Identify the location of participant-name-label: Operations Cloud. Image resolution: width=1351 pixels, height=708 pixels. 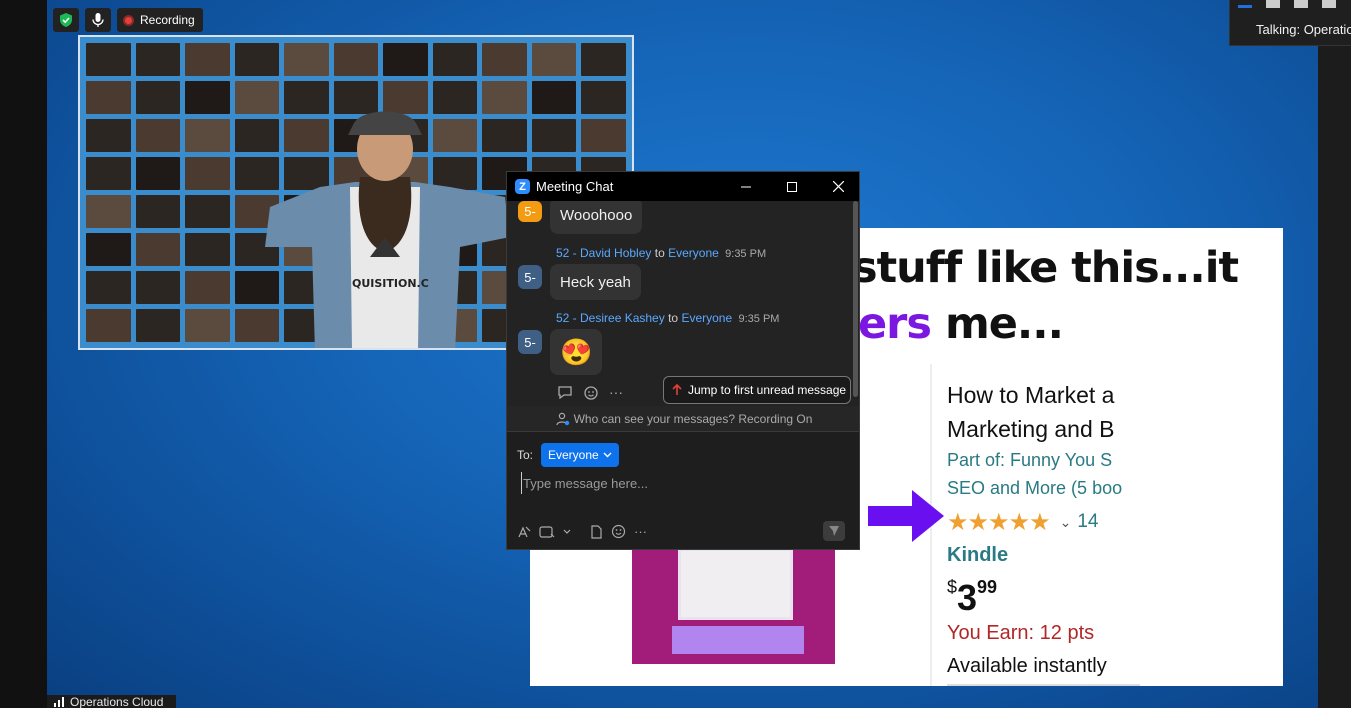
(111, 701).